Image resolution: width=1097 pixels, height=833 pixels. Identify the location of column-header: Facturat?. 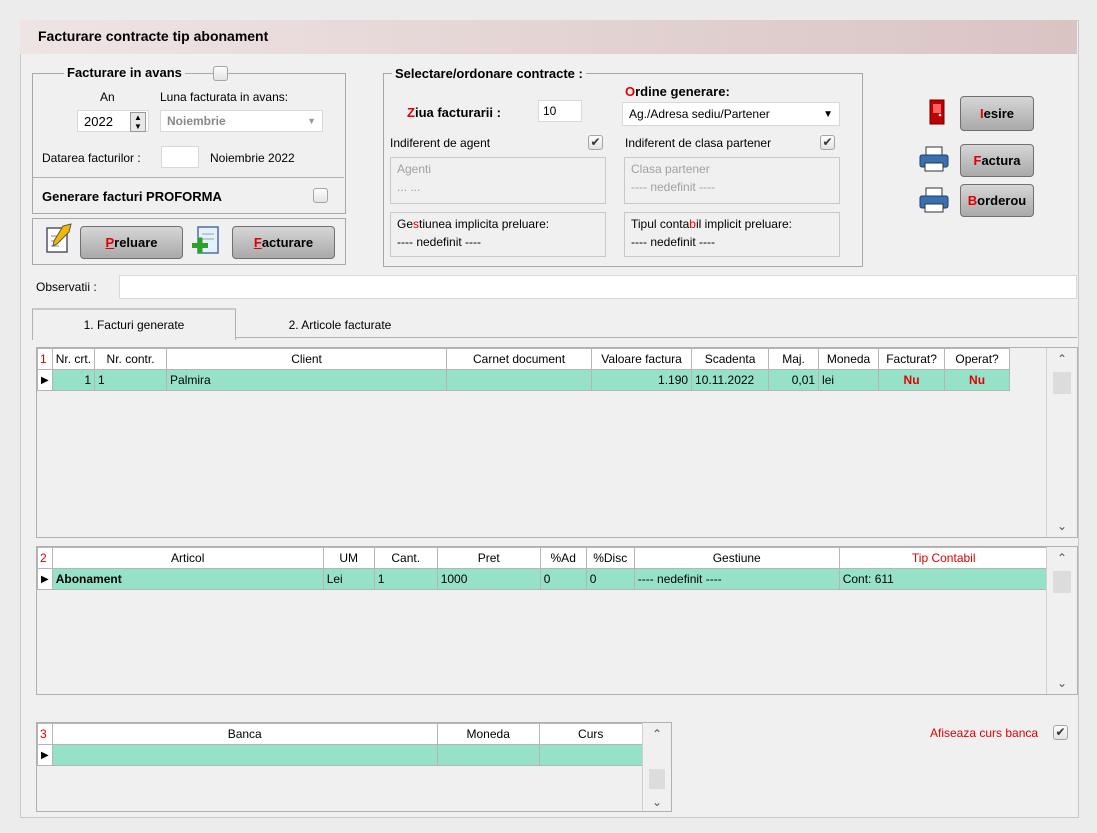
(912, 359).